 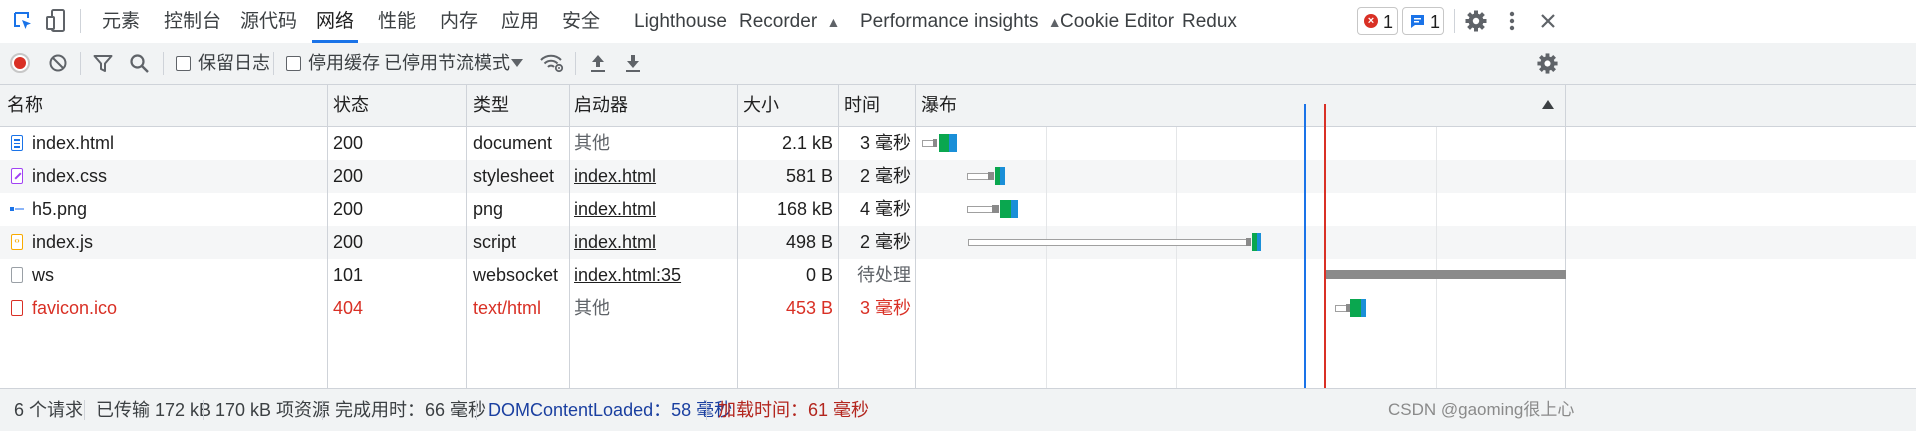 What do you see at coordinates (778, 21) in the screenshot?
I see `tab-recorder-label: Recorder` at bounding box center [778, 21].